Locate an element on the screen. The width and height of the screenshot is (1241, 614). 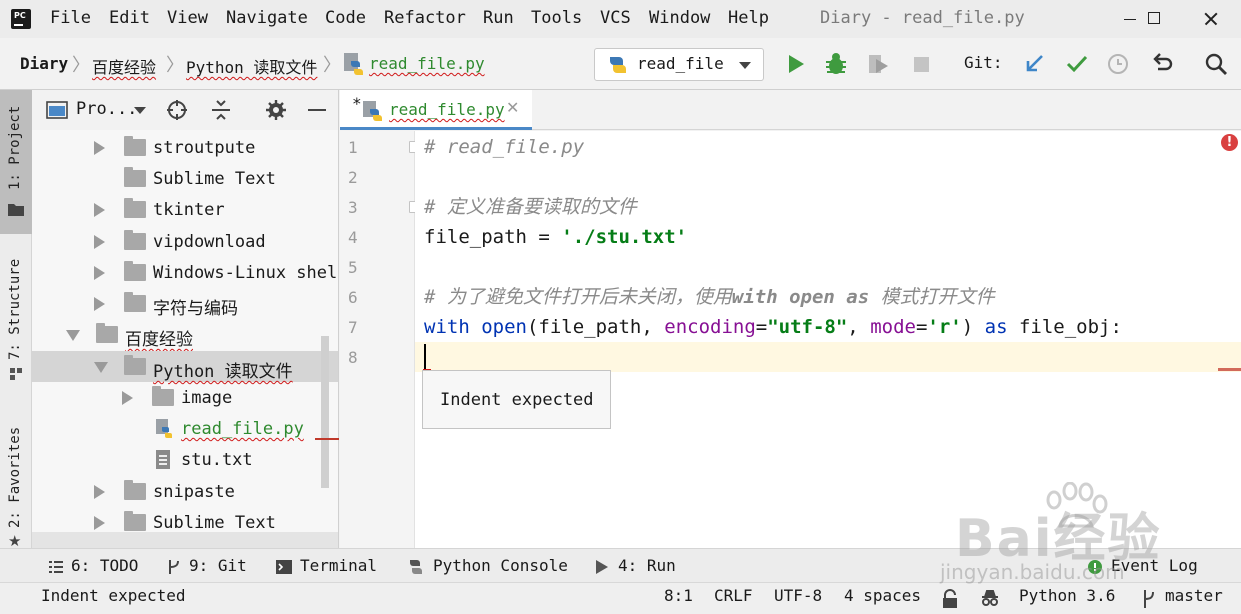
line-number: 5 is located at coordinates (353, 267).